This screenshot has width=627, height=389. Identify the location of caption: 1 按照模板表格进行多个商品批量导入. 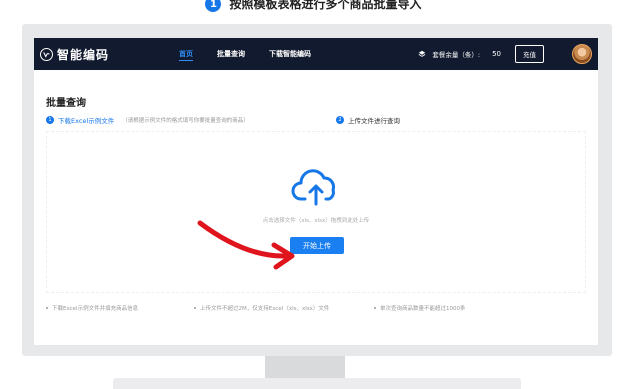
(313, 7).